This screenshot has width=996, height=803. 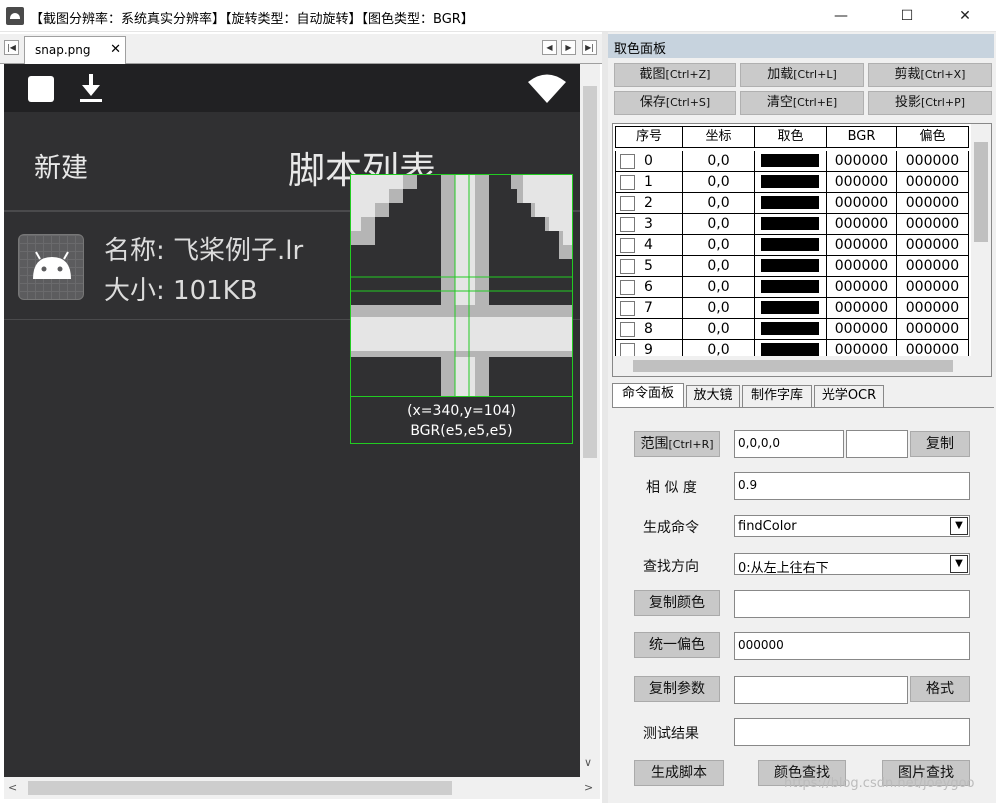 I want to click on tab-close-icon: ✕, so click(x=115, y=49).